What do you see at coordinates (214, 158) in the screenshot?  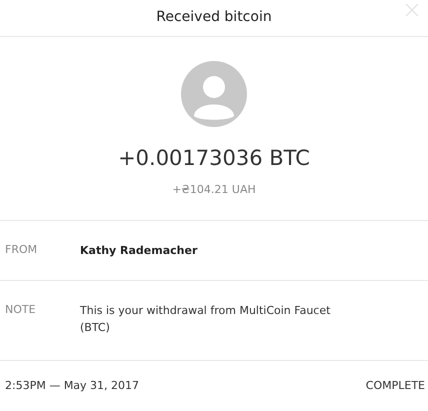 I see `crypto-amount: +0.00173036 BTC` at bounding box center [214, 158].